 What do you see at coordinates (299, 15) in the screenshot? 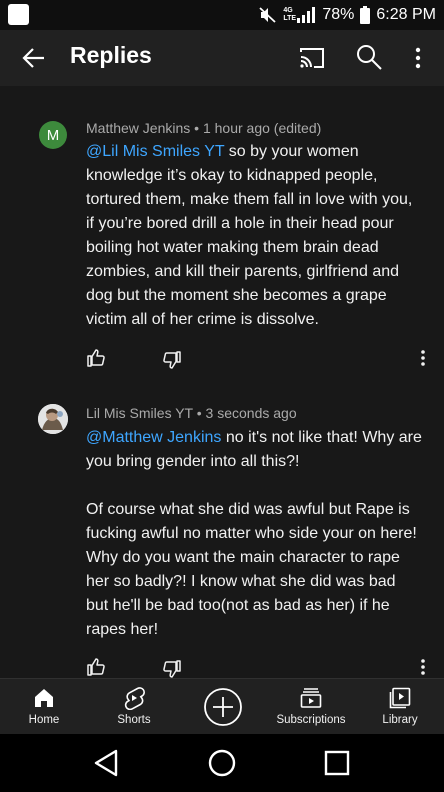
I see `signal-icon: 4G LTE` at bounding box center [299, 15].